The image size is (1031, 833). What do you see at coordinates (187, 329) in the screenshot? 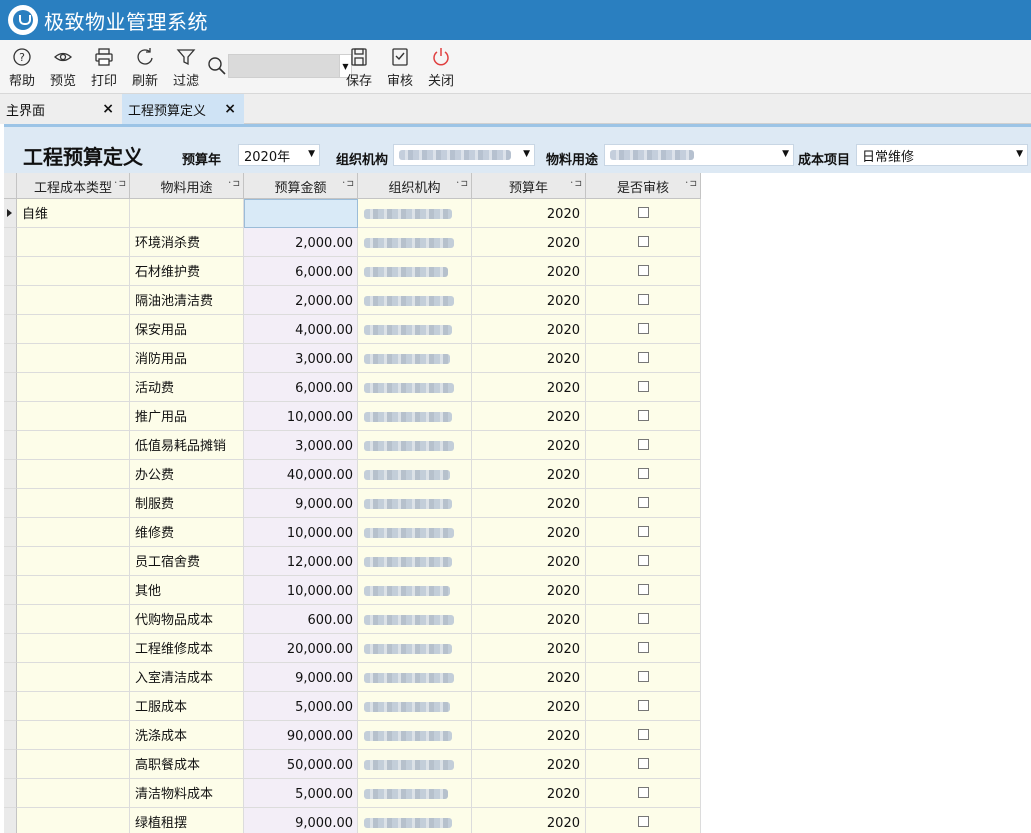
I see `cell-material-use: 保安用品` at bounding box center [187, 329].